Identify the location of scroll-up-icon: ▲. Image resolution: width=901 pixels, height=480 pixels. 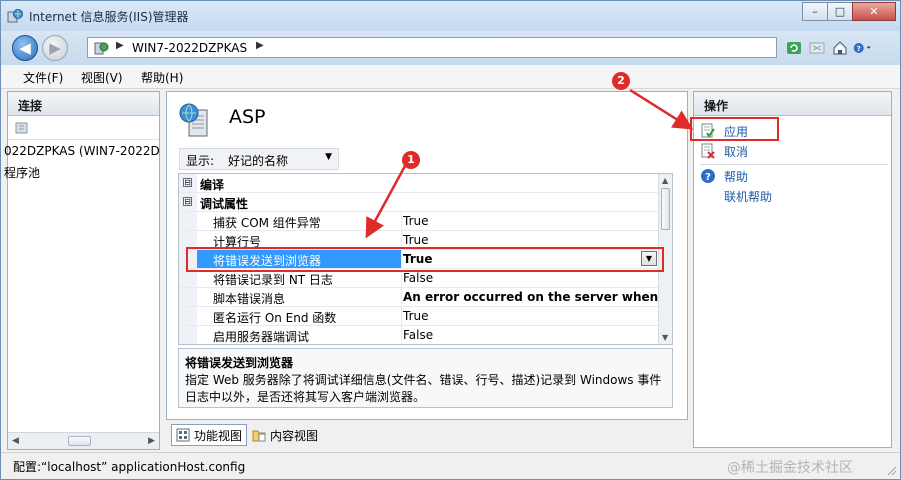
(665, 180).